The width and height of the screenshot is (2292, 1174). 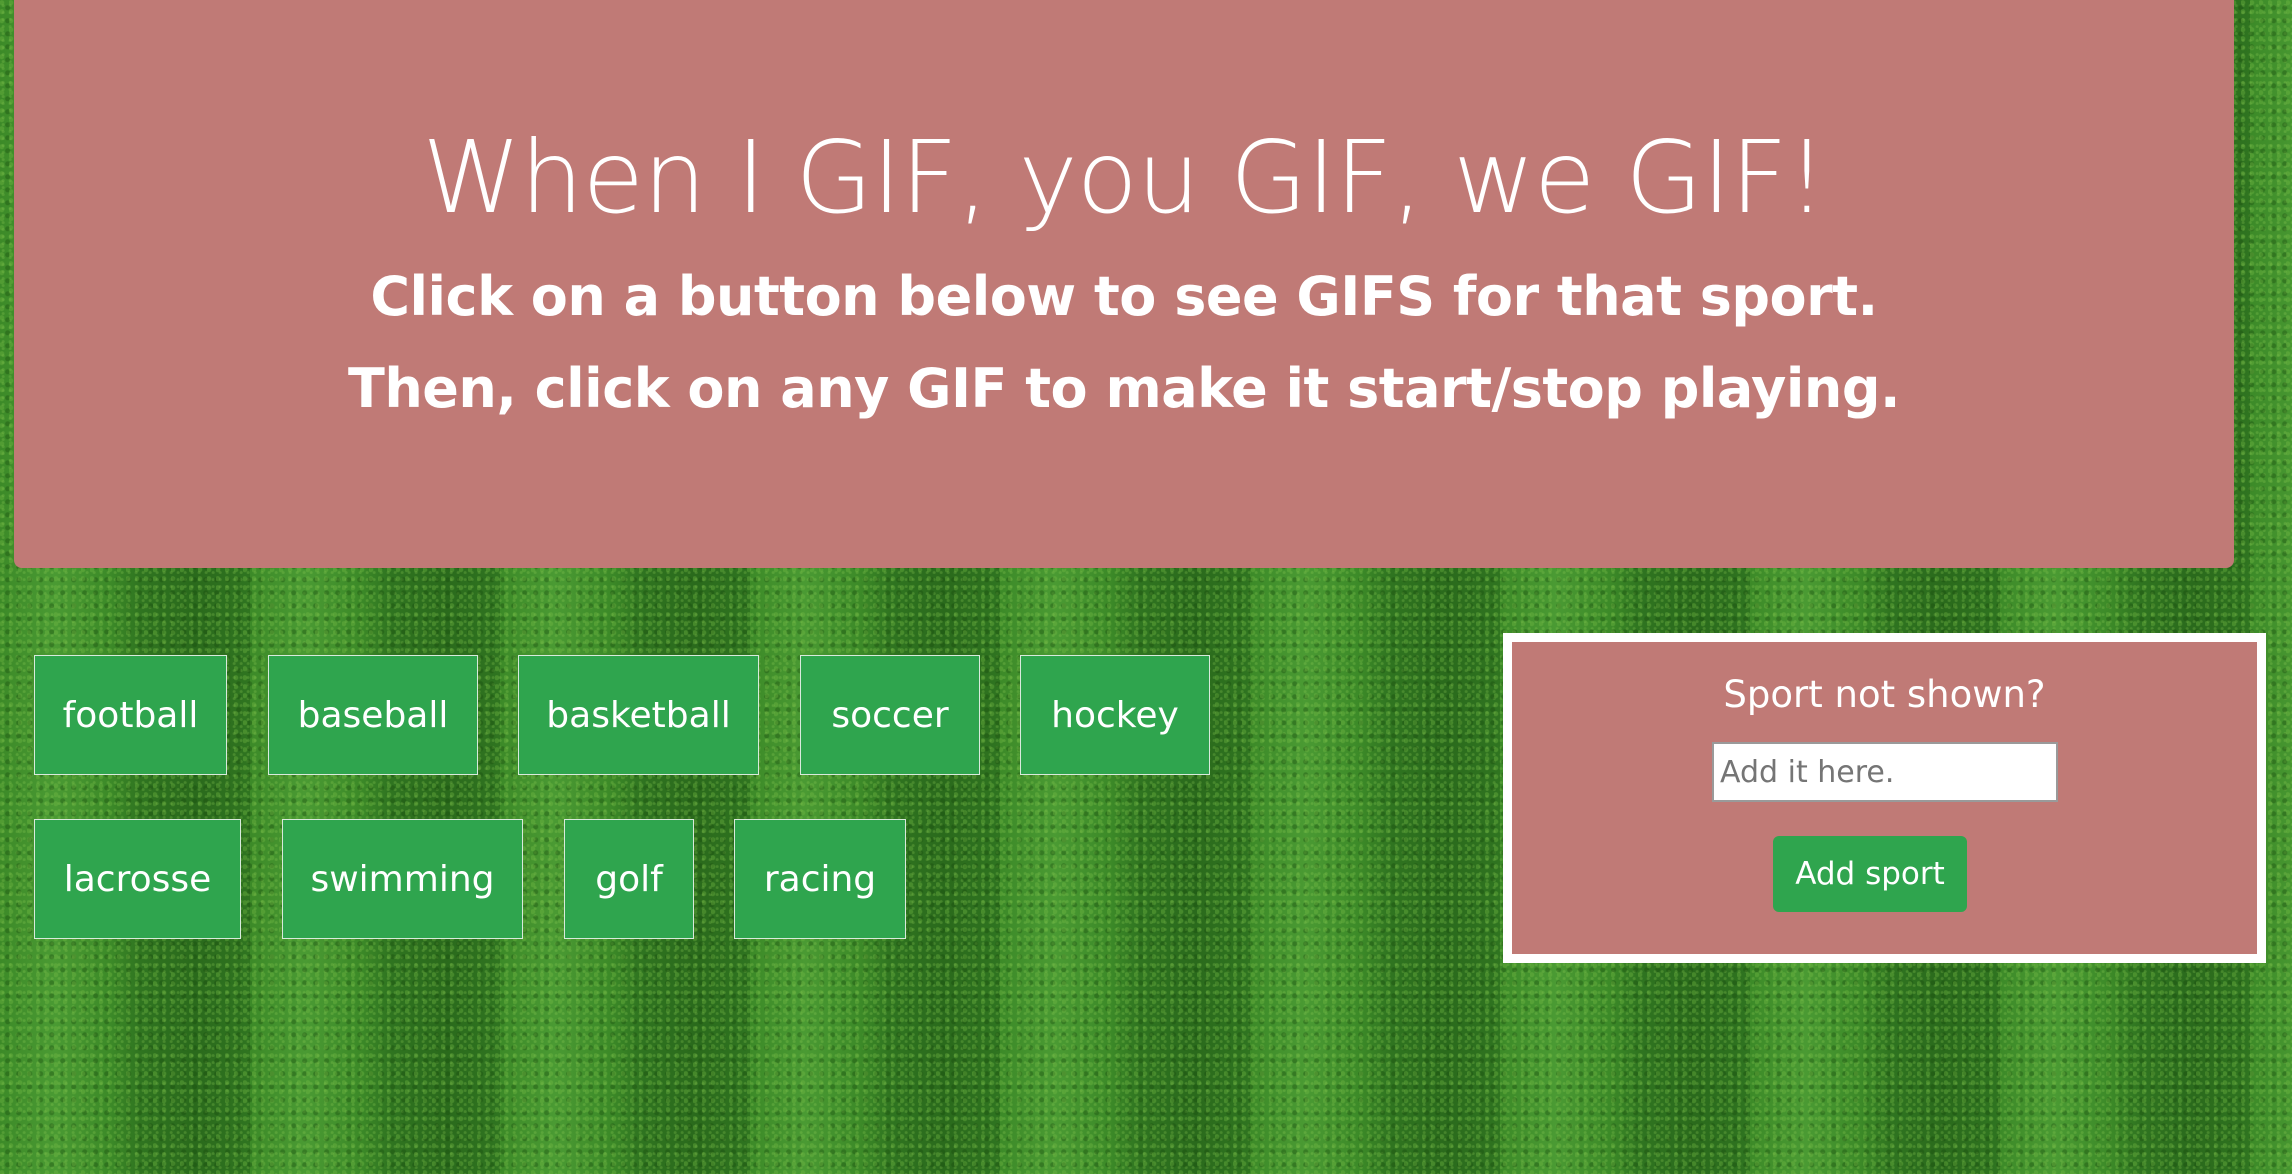 What do you see at coordinates (890, 715) in the screenshot?
I see `sport-button-soccer: soccer` at bounding box center [890, 715].